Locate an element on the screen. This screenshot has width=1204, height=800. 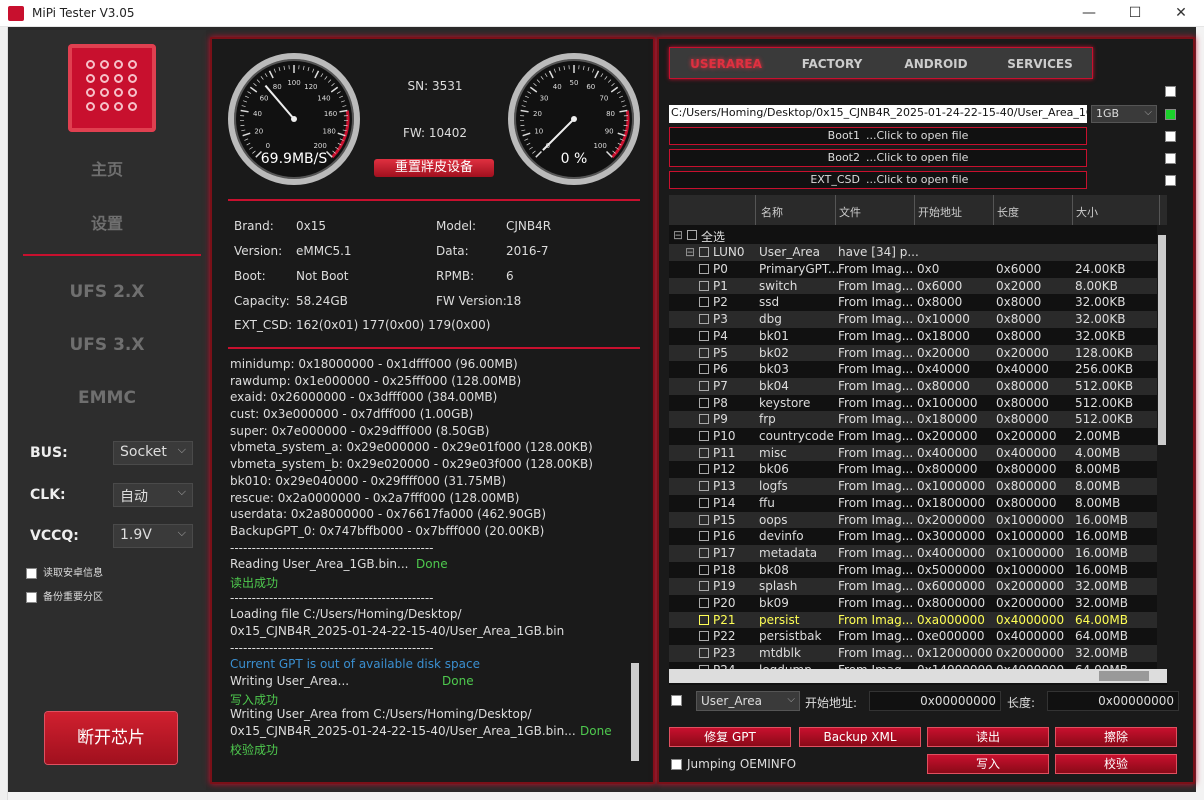
nav-emmc: EMMC is located at coordinates (107, 398).